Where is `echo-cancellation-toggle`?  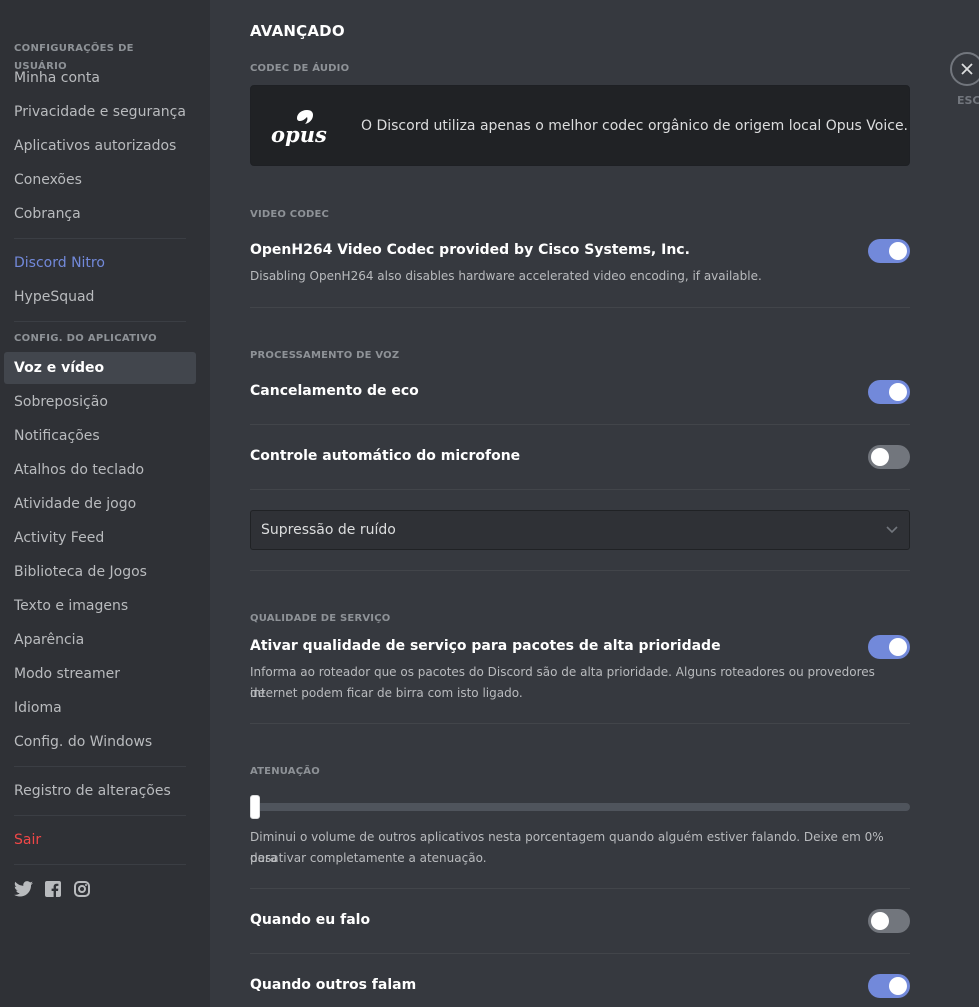 echo-cancellation-toggle is located at coordinates (889, 392).